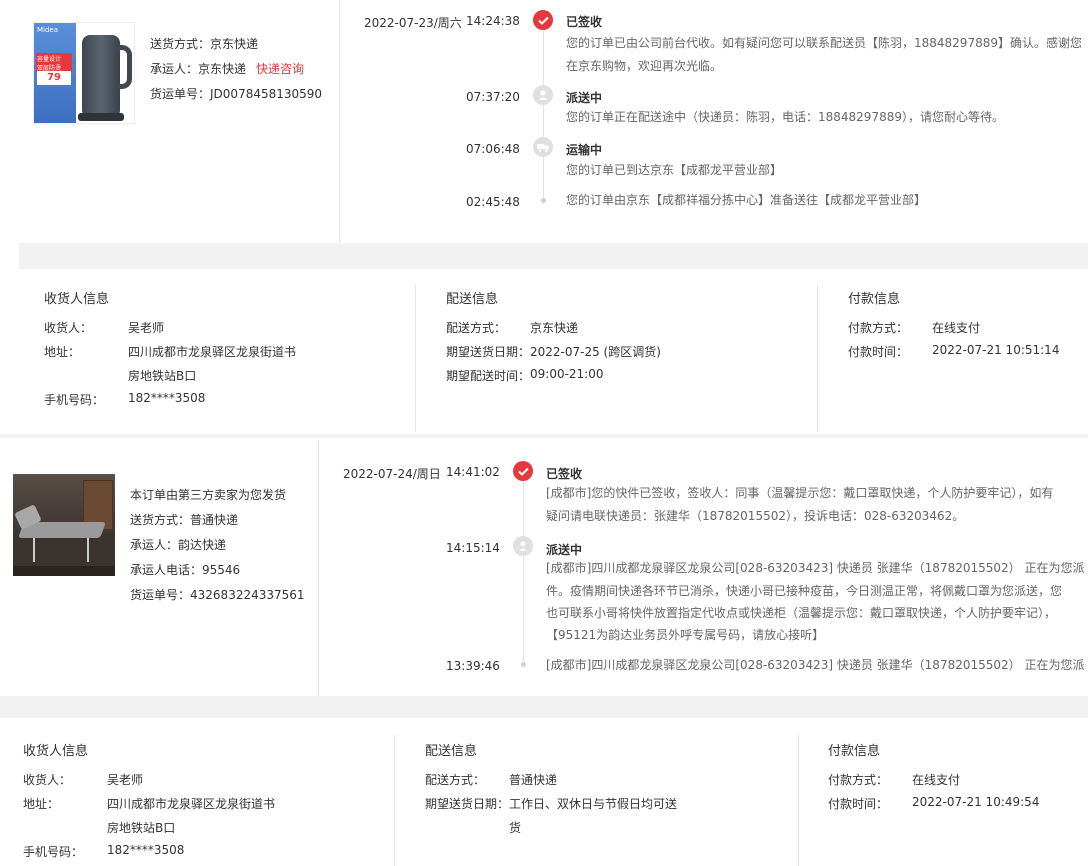 Image resolution: width=1088 pixels, height=866 pixels. What do you see at coordinates (214, 520) in the screenshot?
I see `shipping-method-value: 普通快递` at bounding box center [214, 520].